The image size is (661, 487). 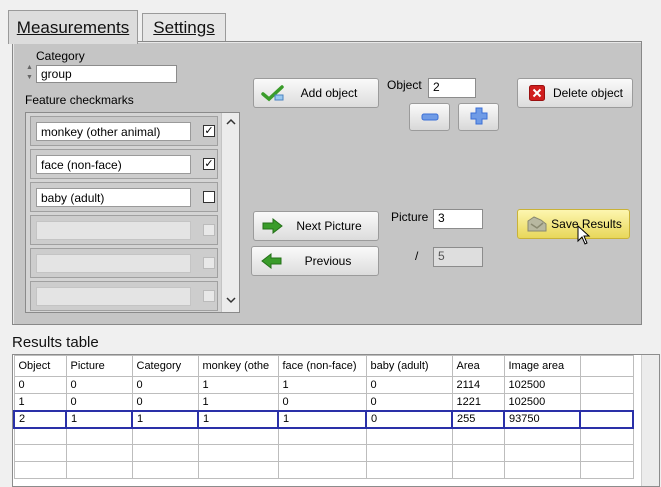 What do you see at coordinates (478, 117) in the screenshot?
I see `object-increment-button` at bounding box center [478, 117].